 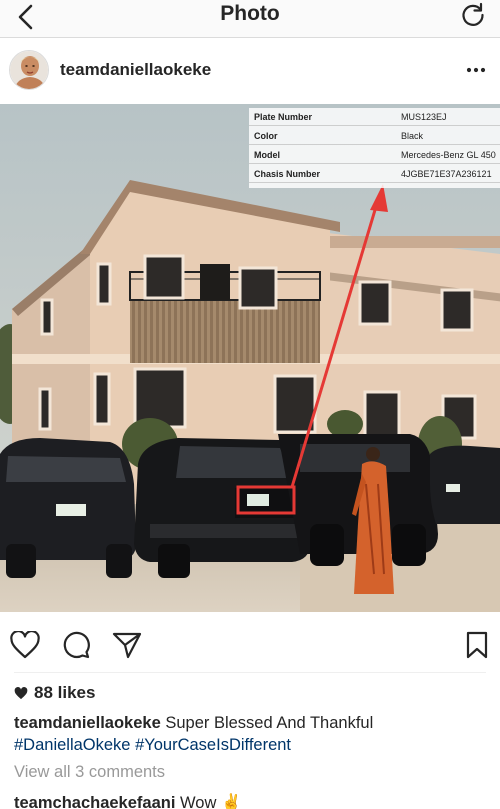 What do you see at coordinates (283, 117) in the screenshot?
I see `vehicle-info-label: Plate Number` at bounding box center [283, 117].